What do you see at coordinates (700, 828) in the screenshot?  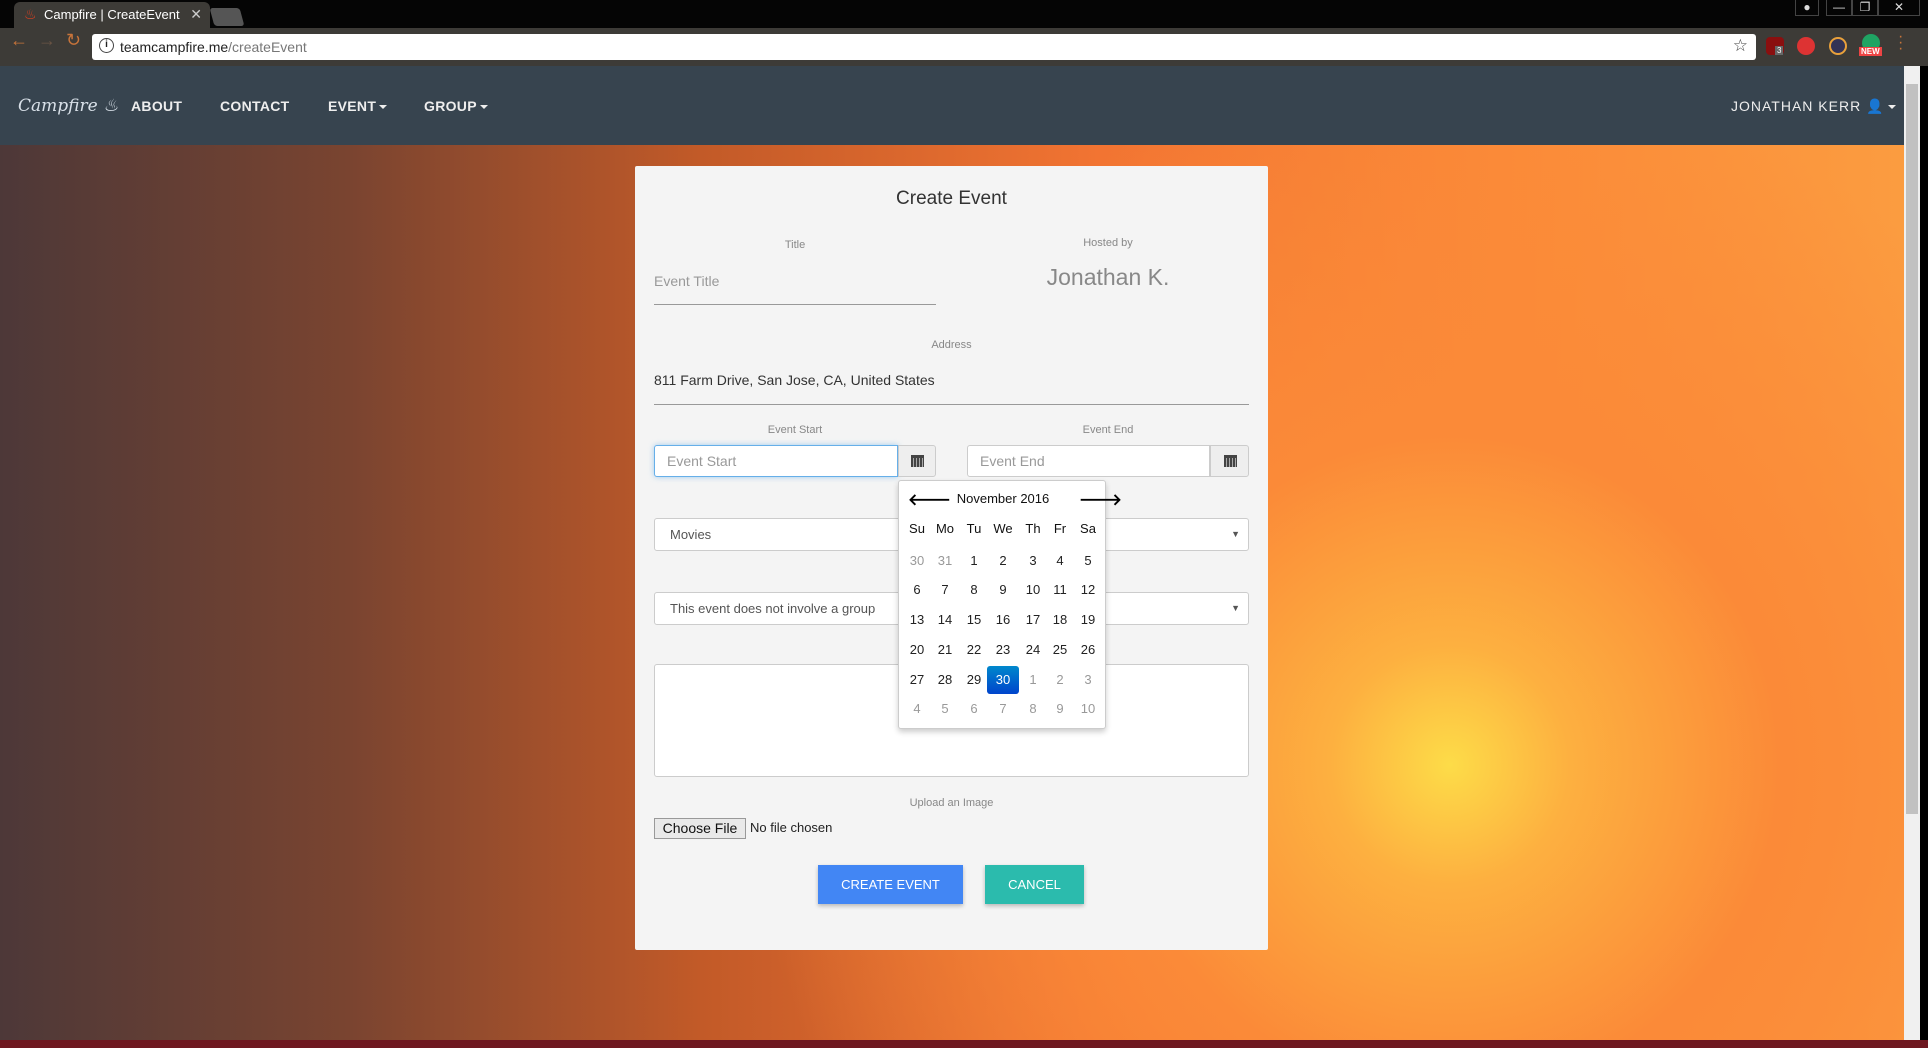 I see `choose-file-button: Choose File` at bounding box center [700, 828].